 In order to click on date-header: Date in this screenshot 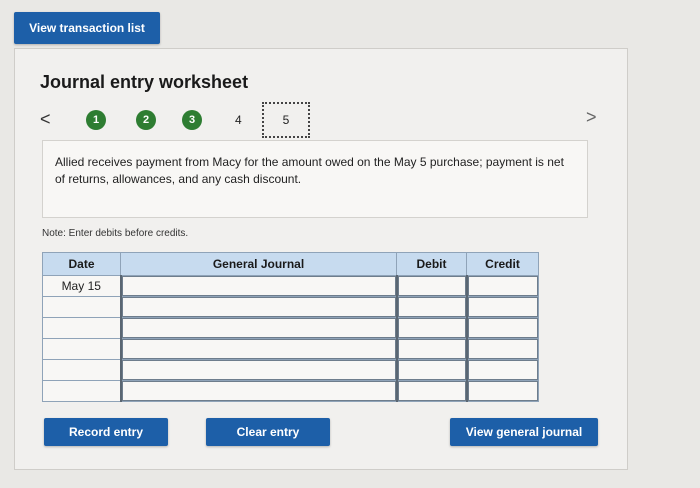, I will do `click(81, 264)`.